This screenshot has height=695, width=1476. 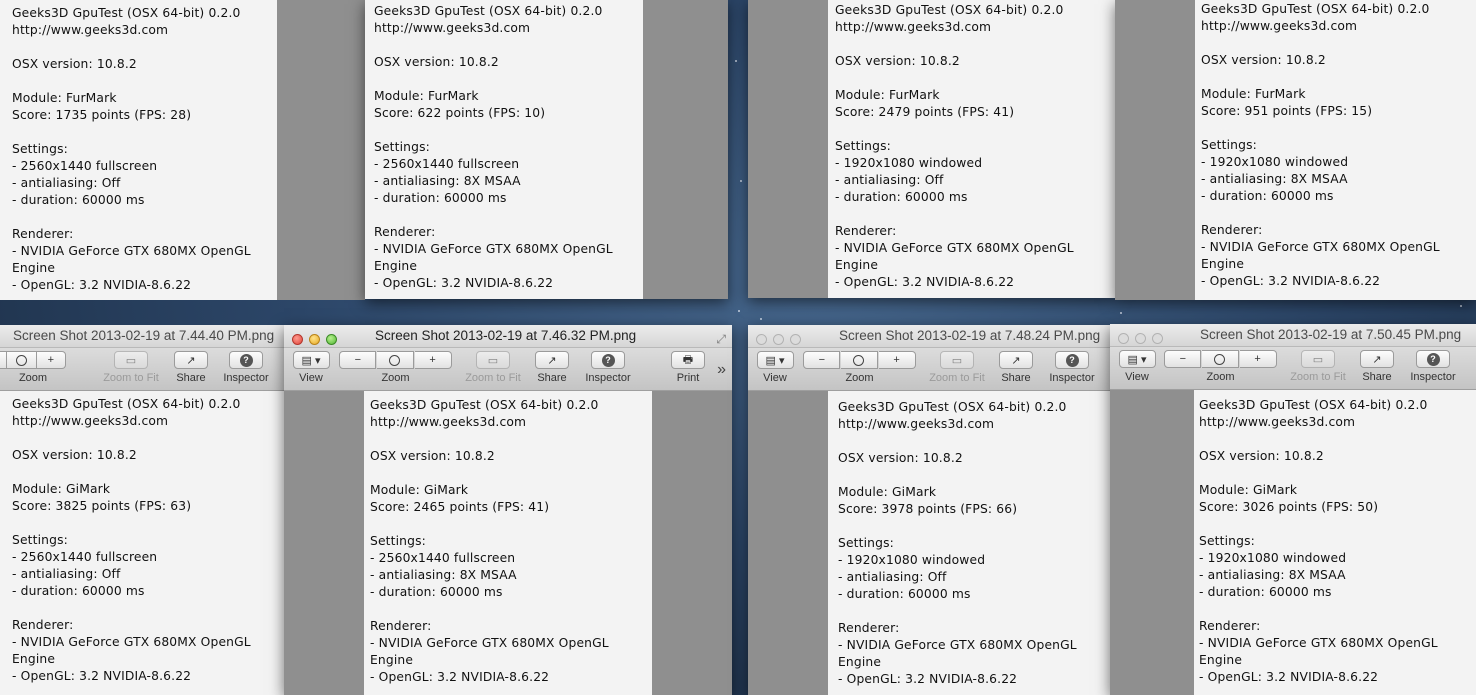 I want to click on score: Score: 3026 points (FPS: 50), so click(x=1289, y=507).